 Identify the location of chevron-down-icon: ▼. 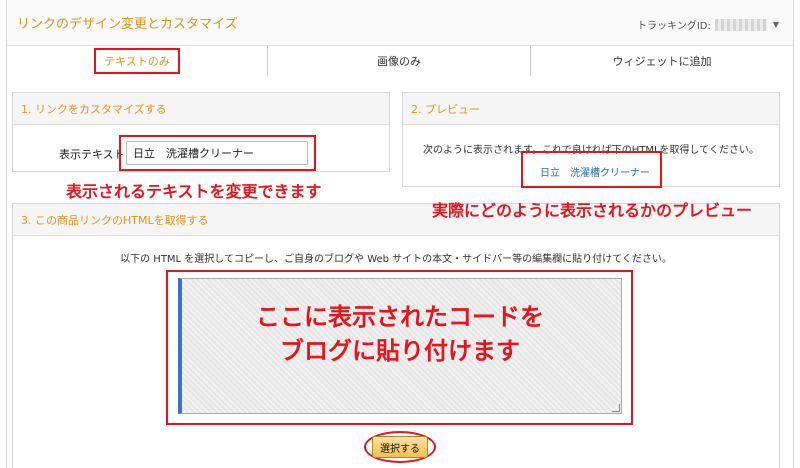
(775, 24).